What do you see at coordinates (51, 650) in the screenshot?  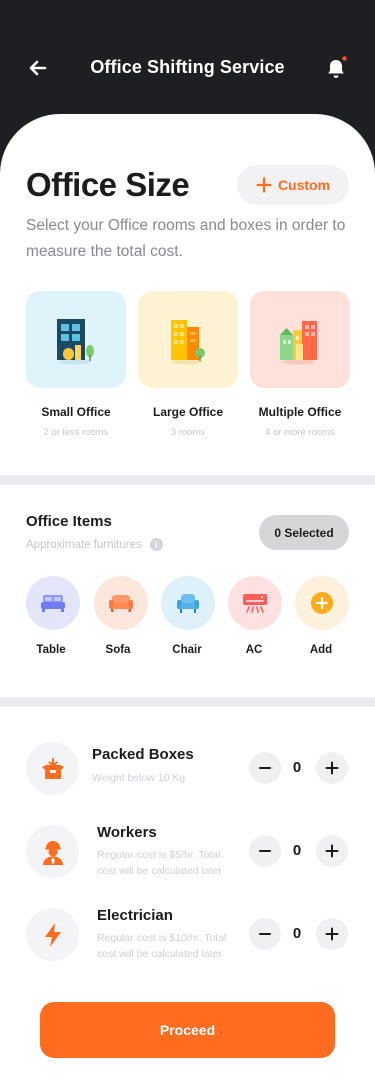 I see `item-table-label: Table` at bounding box center [51, 650].